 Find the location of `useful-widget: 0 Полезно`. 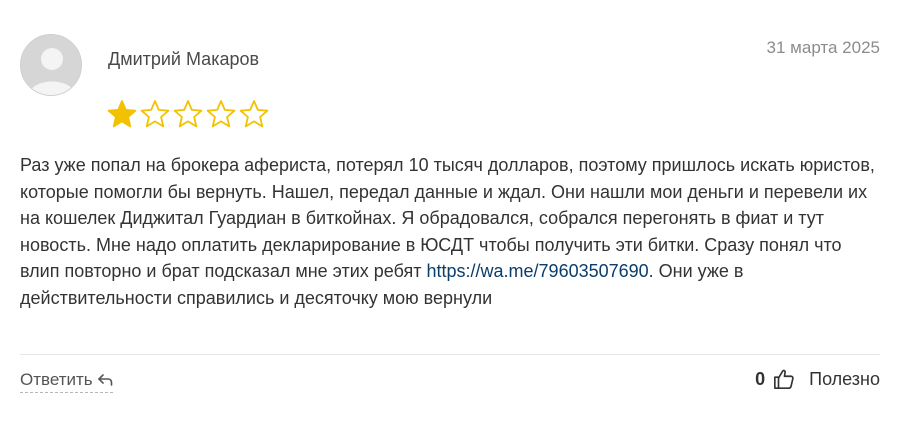

useful-widget: 0 Полезно is located at coordinates (817, 379).